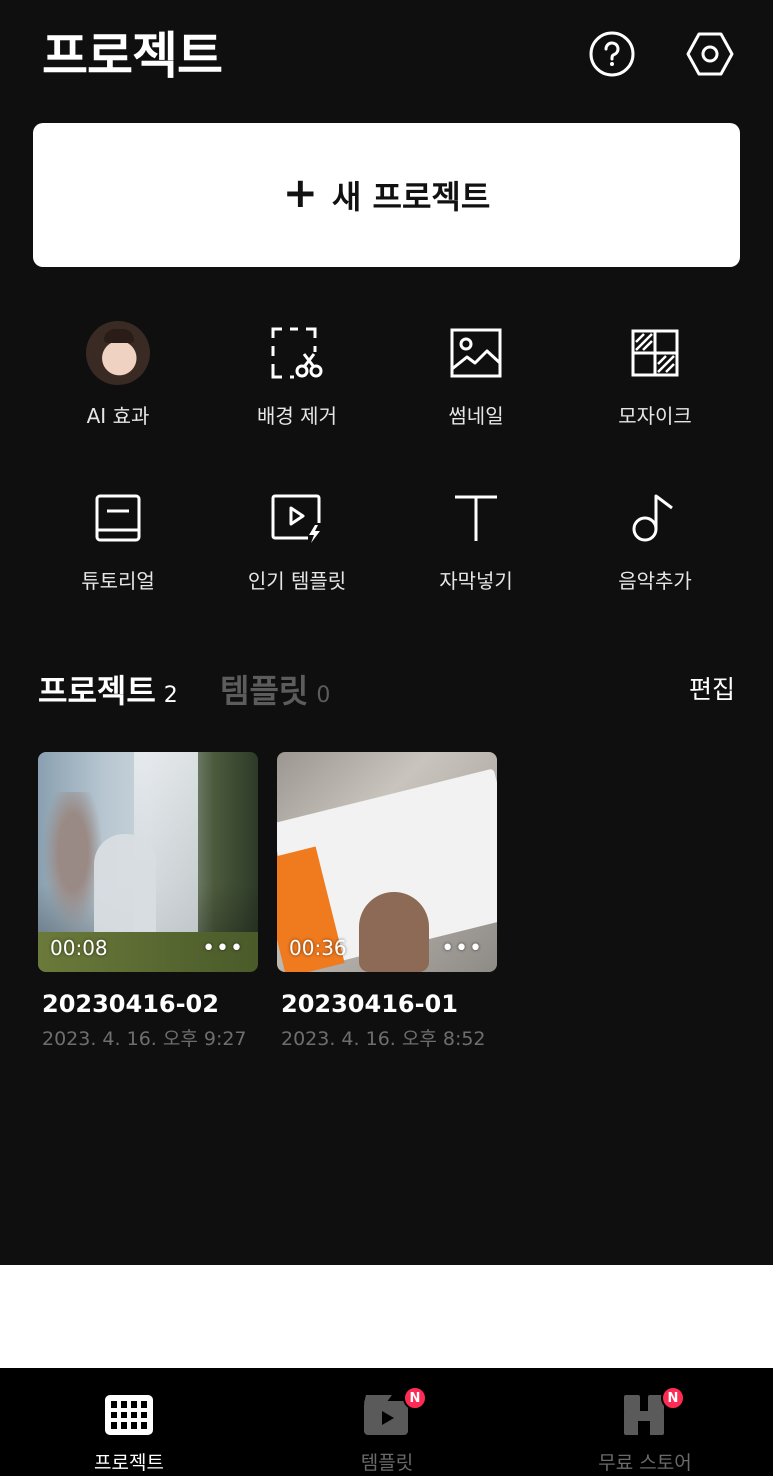 The height and width of the screenshot is (1476, 773). What do you see at coordinates (386, 1316) in the screenshot?
I see `ad-banner-area` at bounding box center [386, 1316].